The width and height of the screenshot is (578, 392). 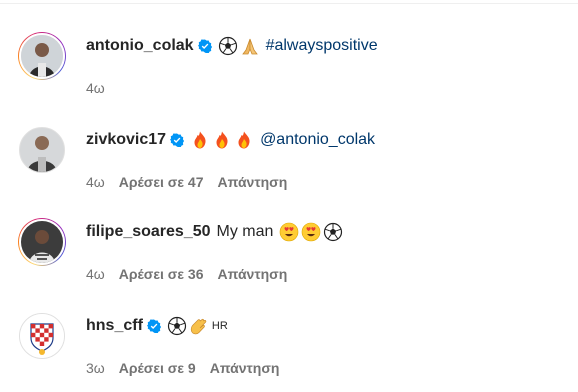 I want to click on top-divider, so click(x=289, y=3).